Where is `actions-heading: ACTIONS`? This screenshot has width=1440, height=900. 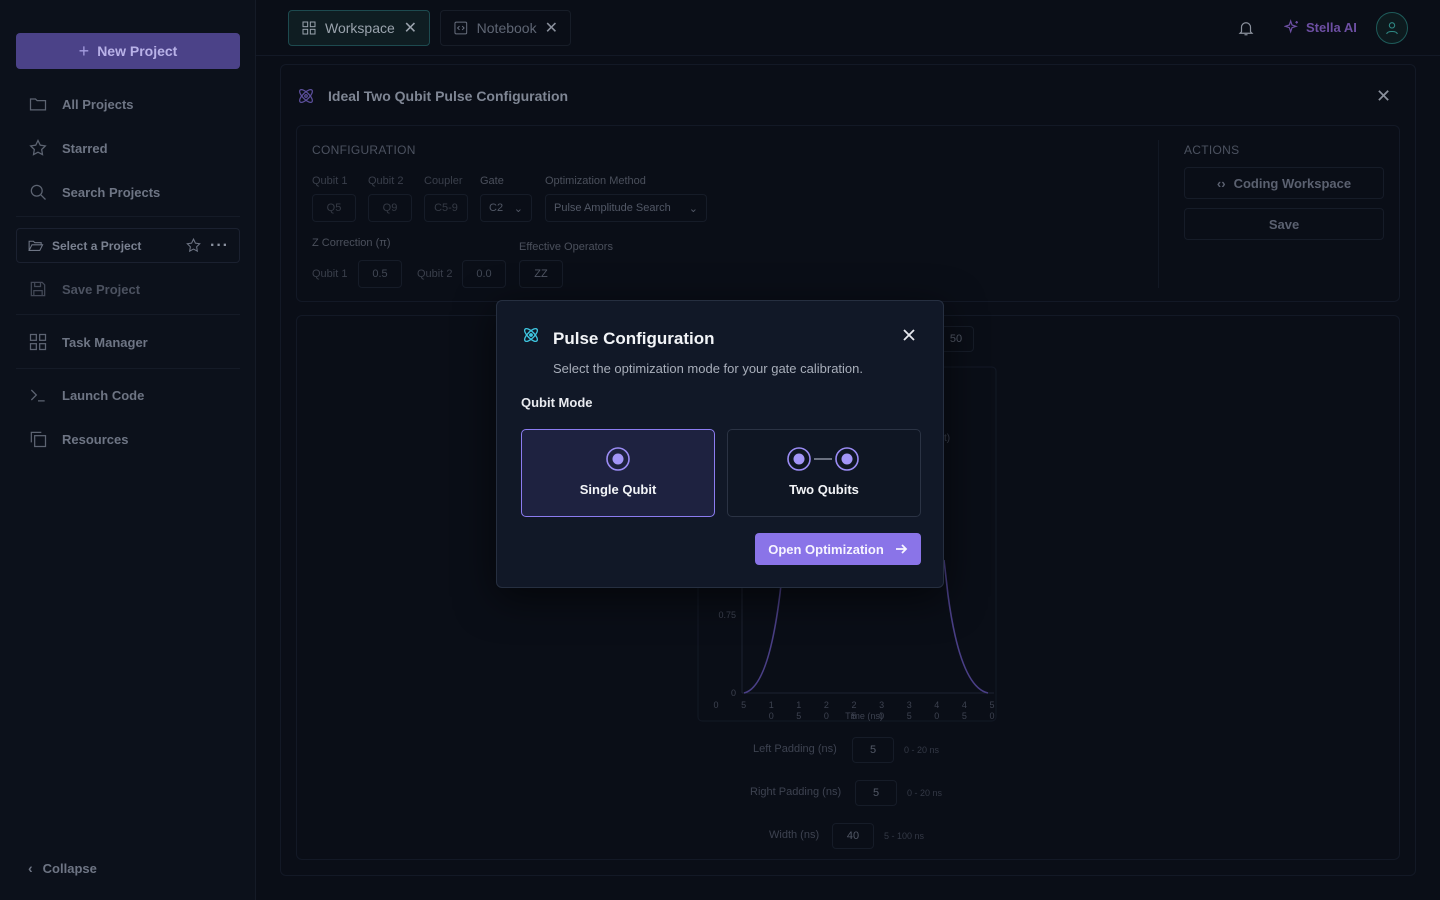
actions-heading: ACTIONS is located at coordinates (1212, 150).